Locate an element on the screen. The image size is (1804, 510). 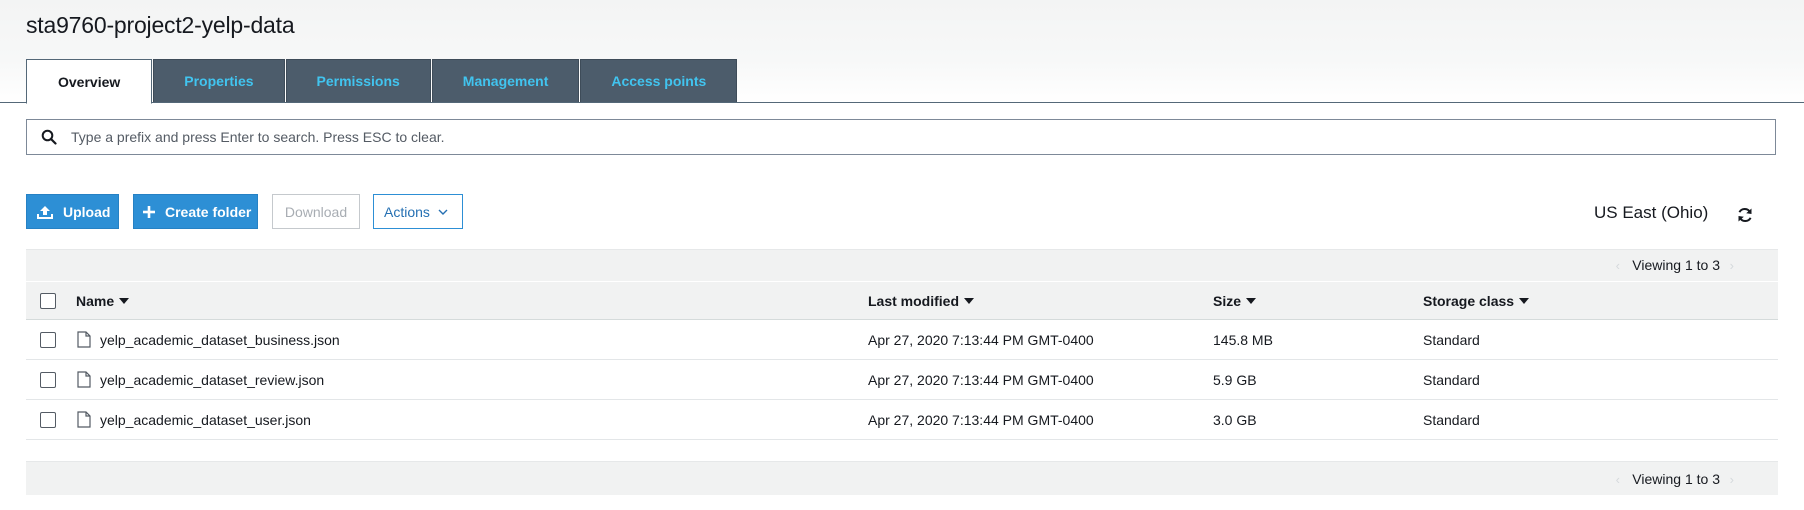
create-folder-button: Create folder is located at coordinates (195, 211).